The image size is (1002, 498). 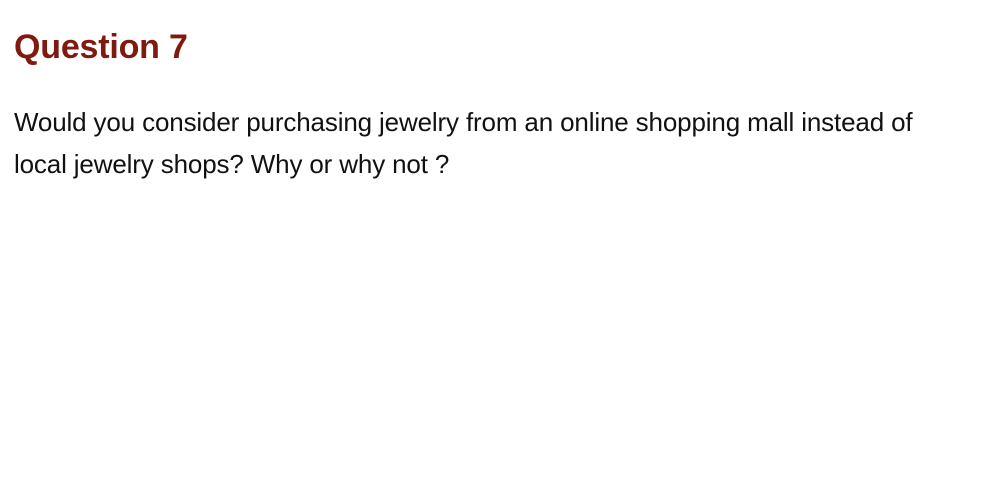 I want to click on question-title: Question 7, so click(x=101, y=47).